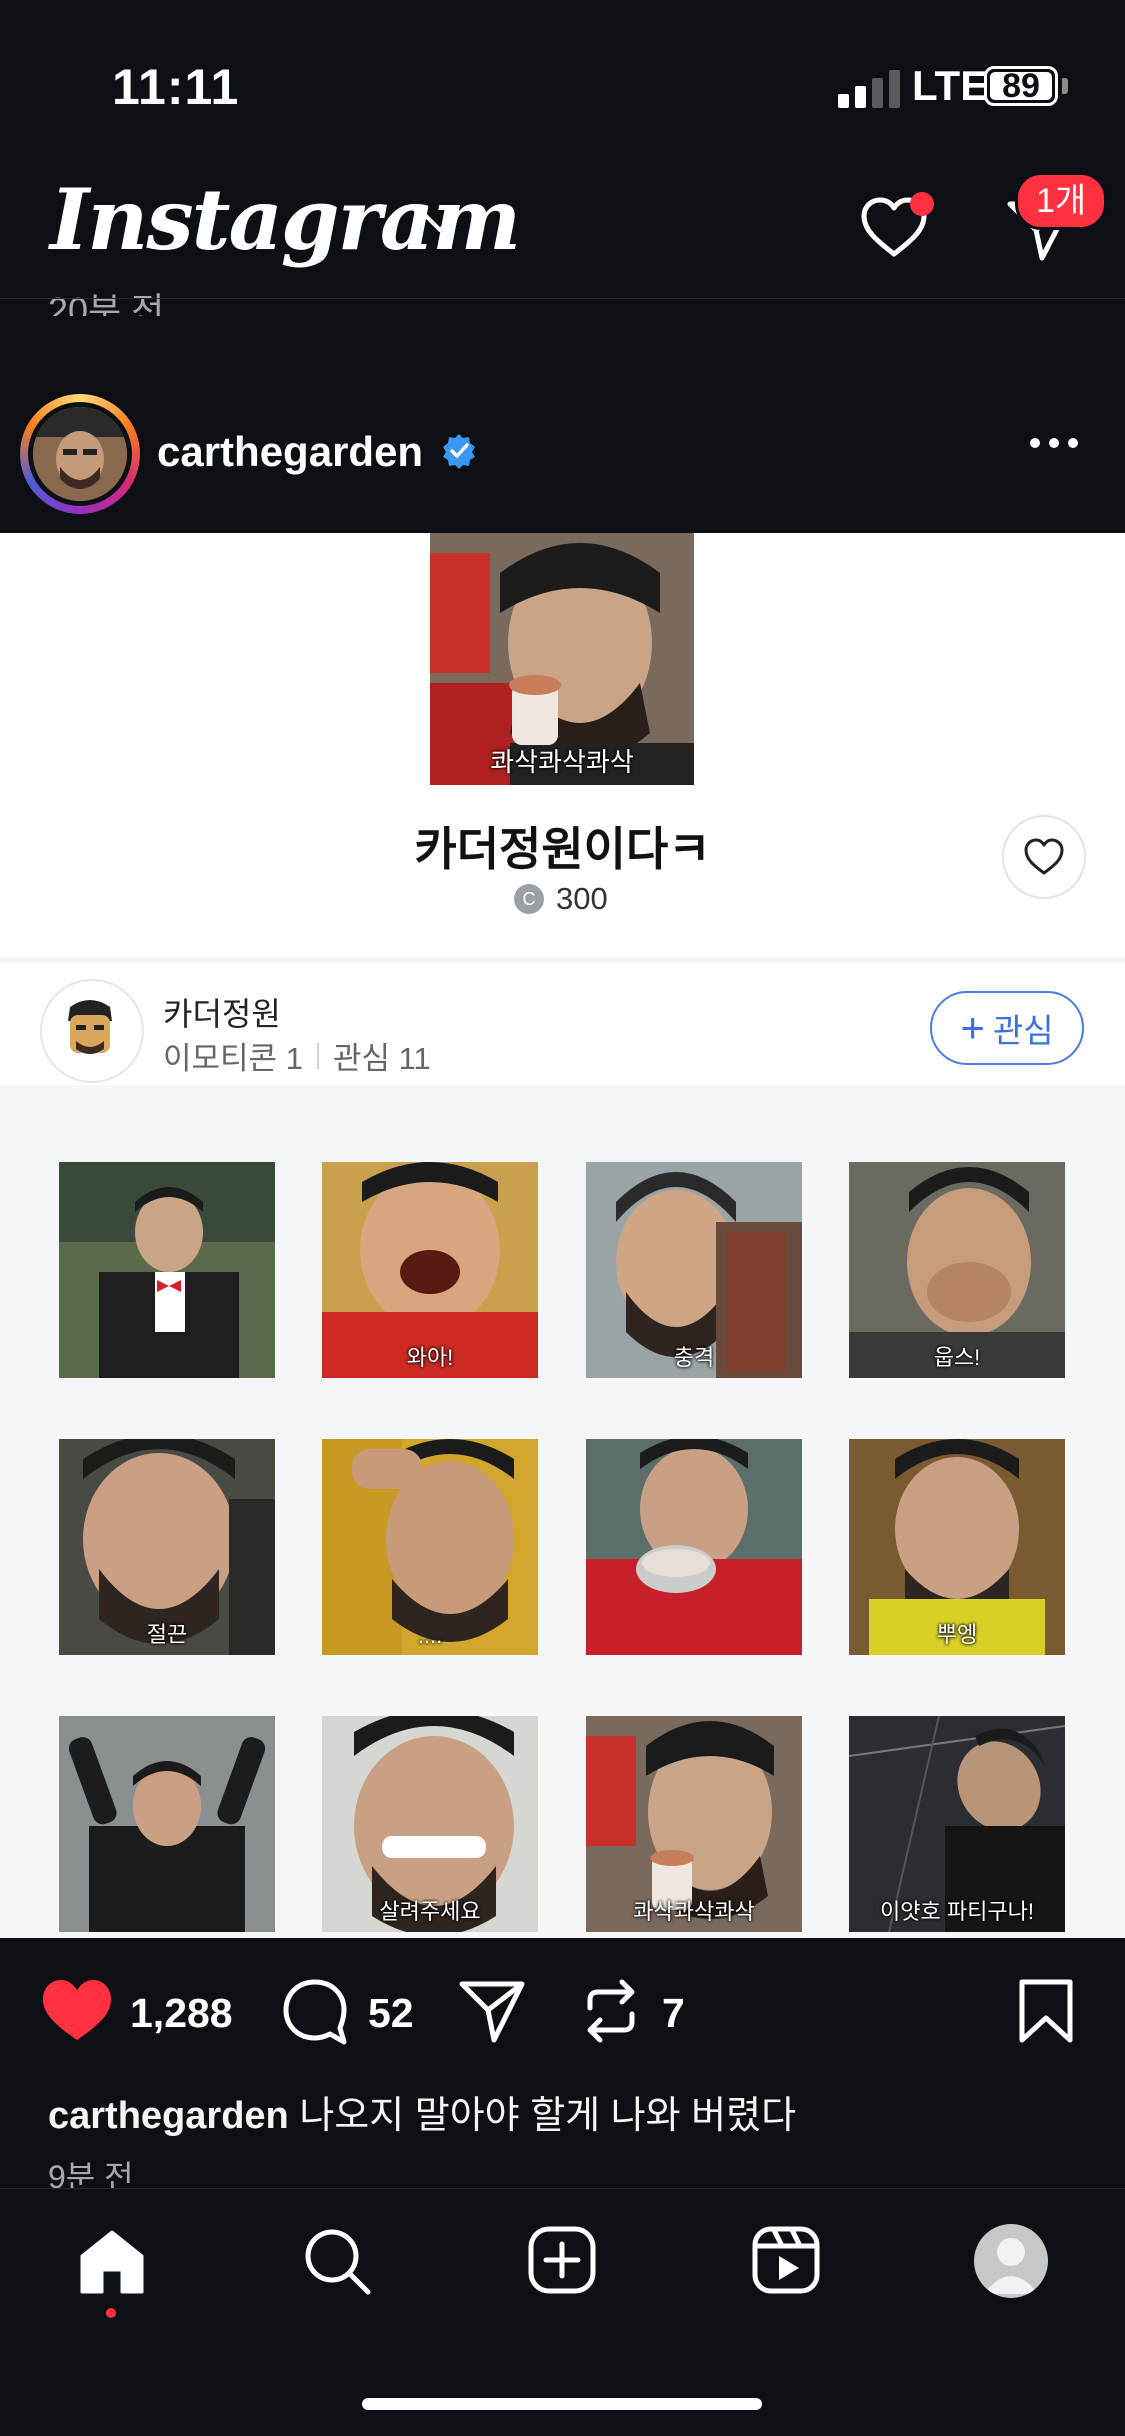  I want to click on emoticon-like-button, so click(1044, 857).